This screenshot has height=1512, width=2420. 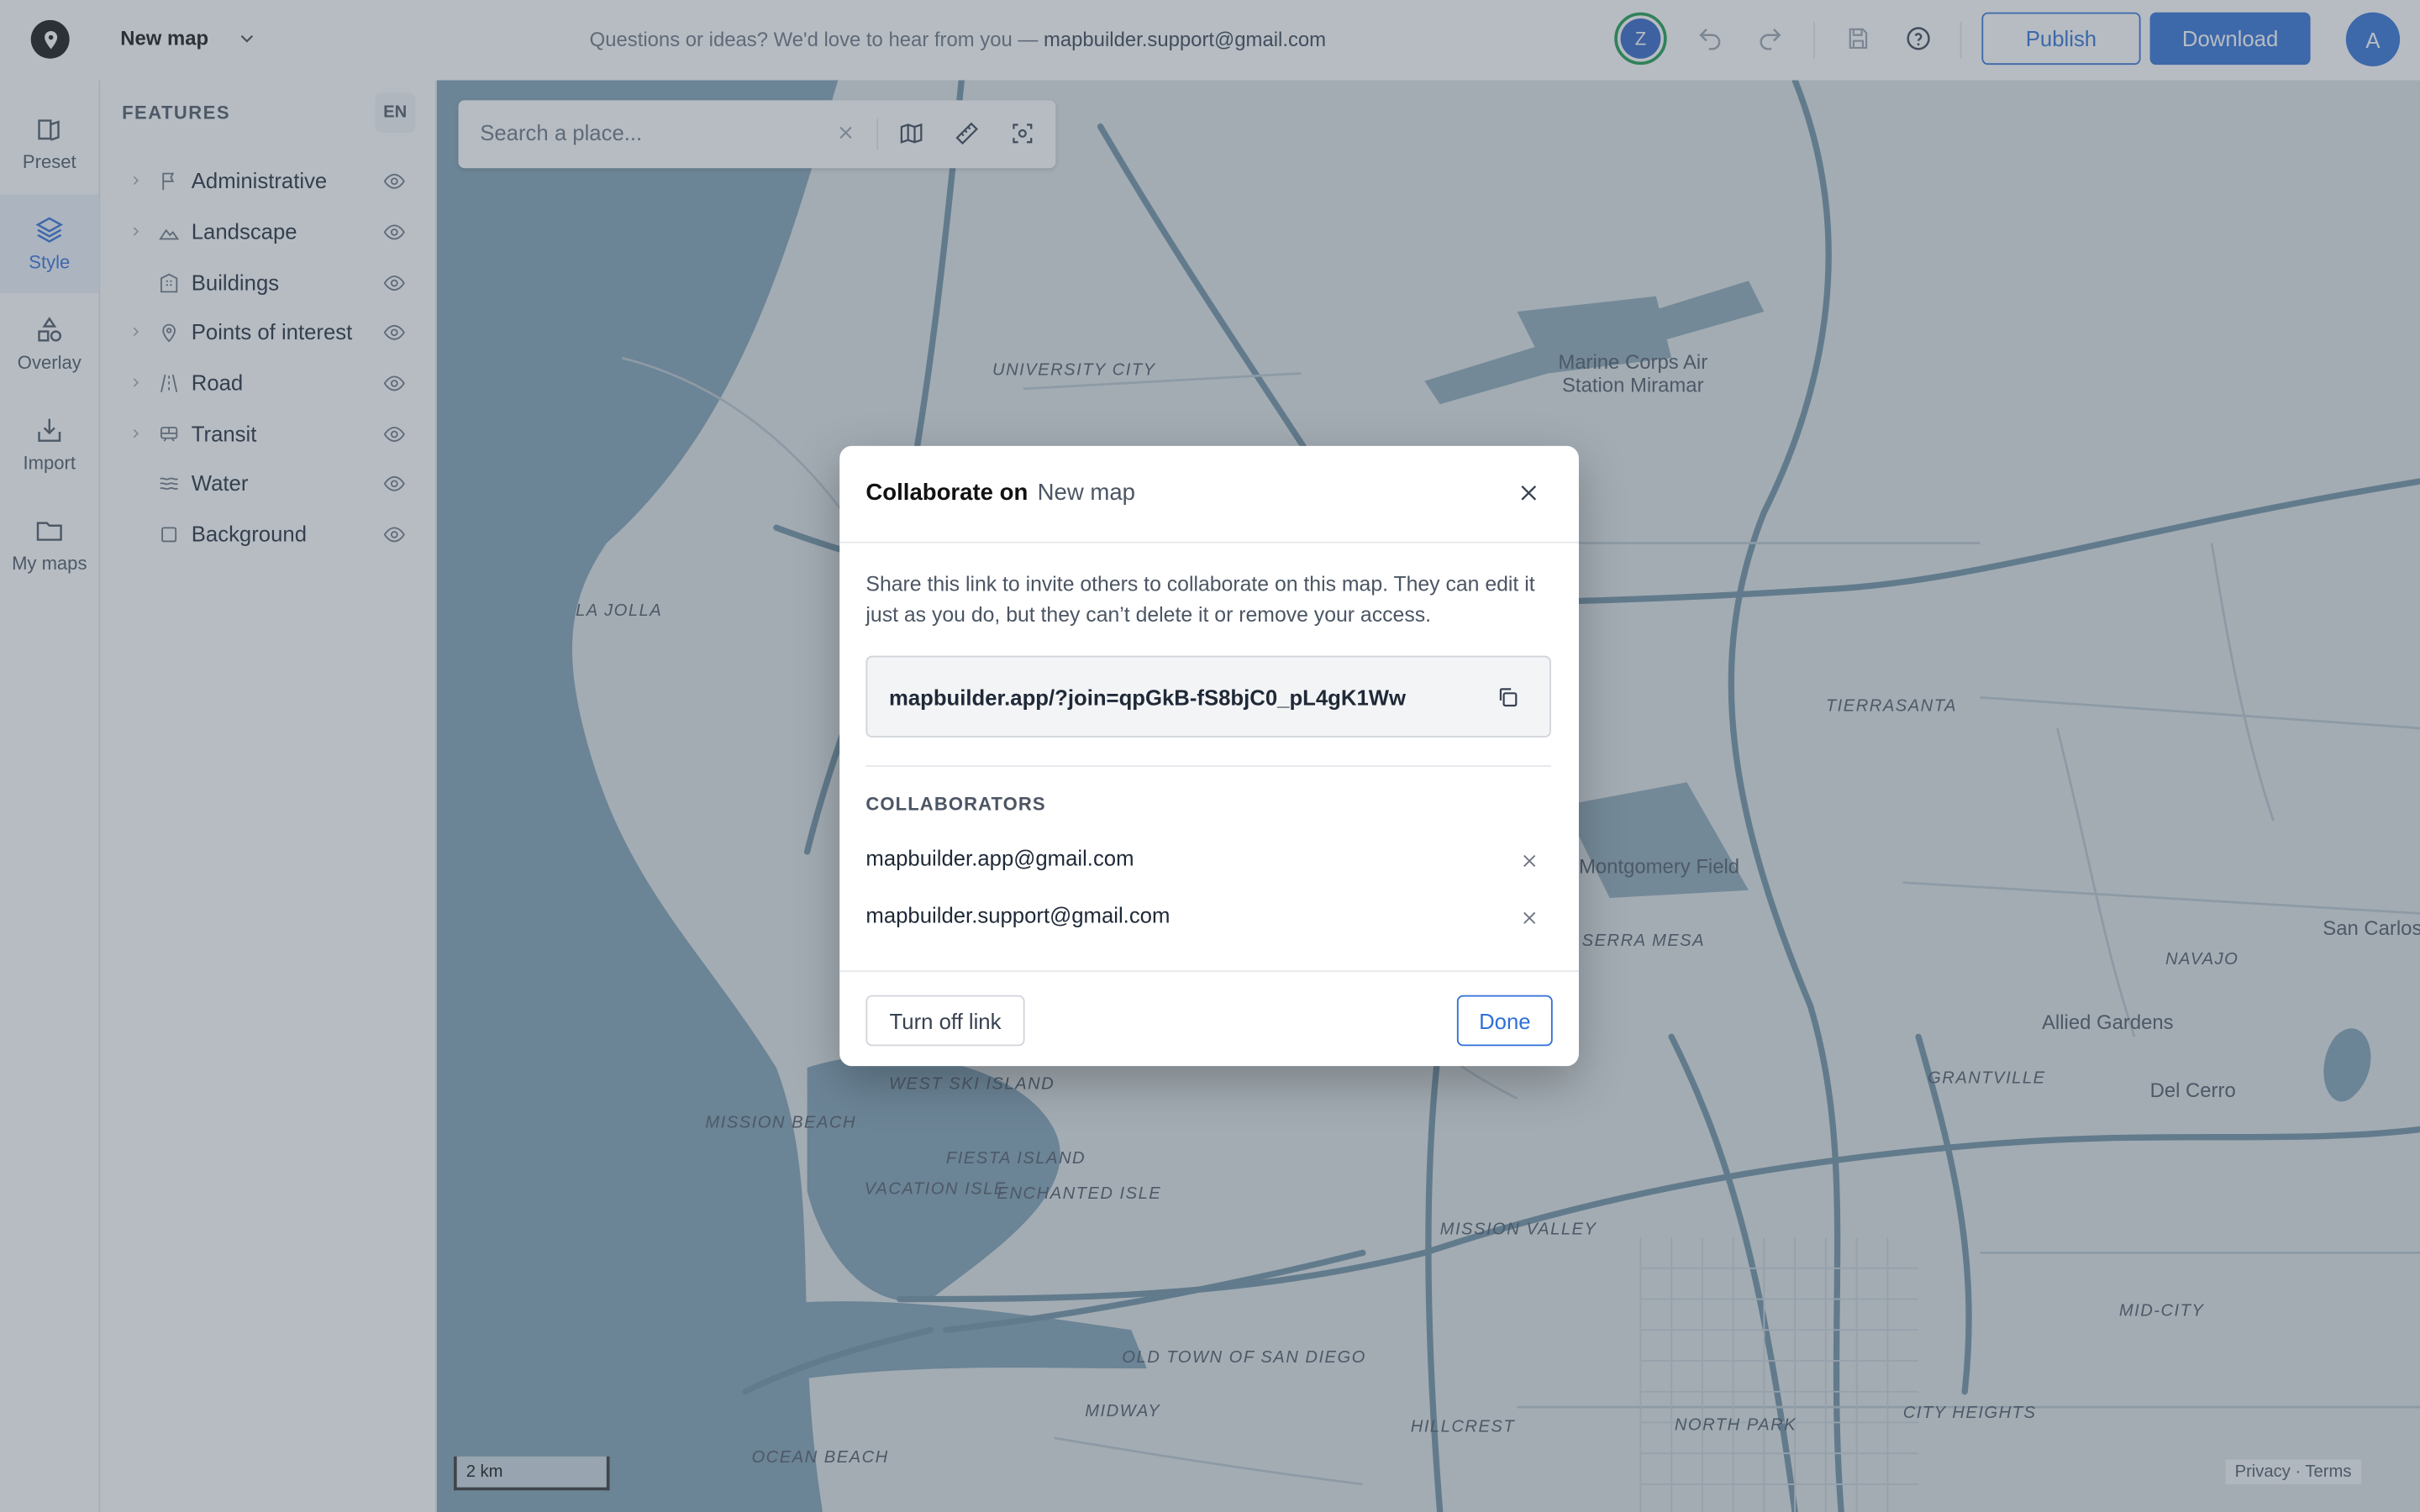 I want to click on collaborator-email: mapbuilder.app@gmail.com, so click(x=999, y=857).